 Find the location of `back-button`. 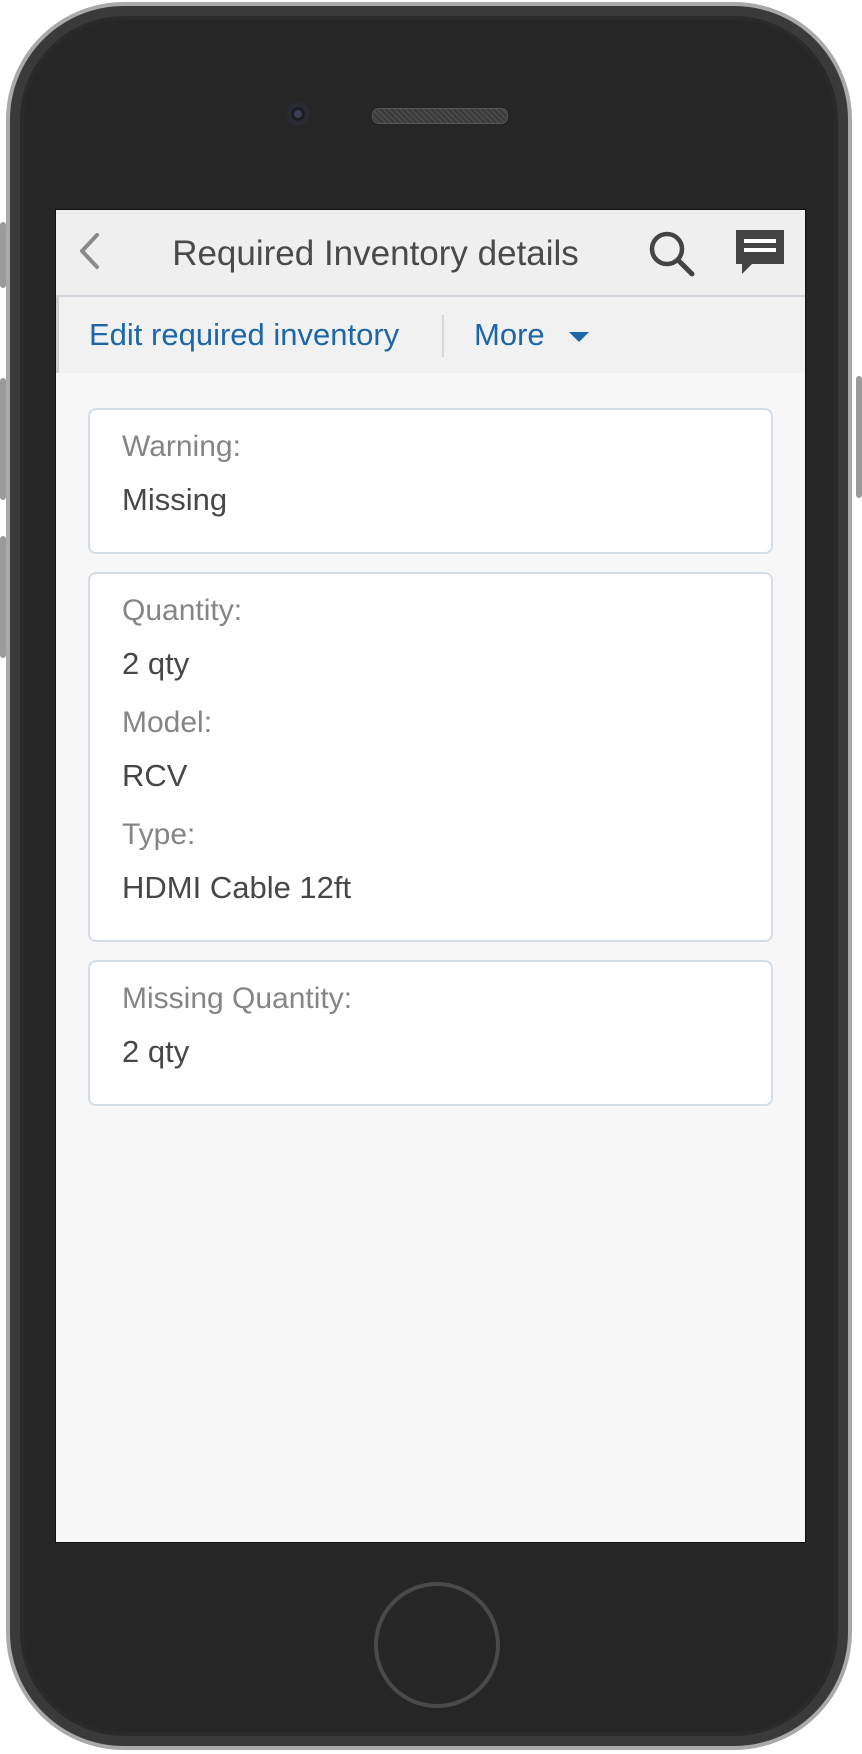

back-button is located at coordinates (91, 251).